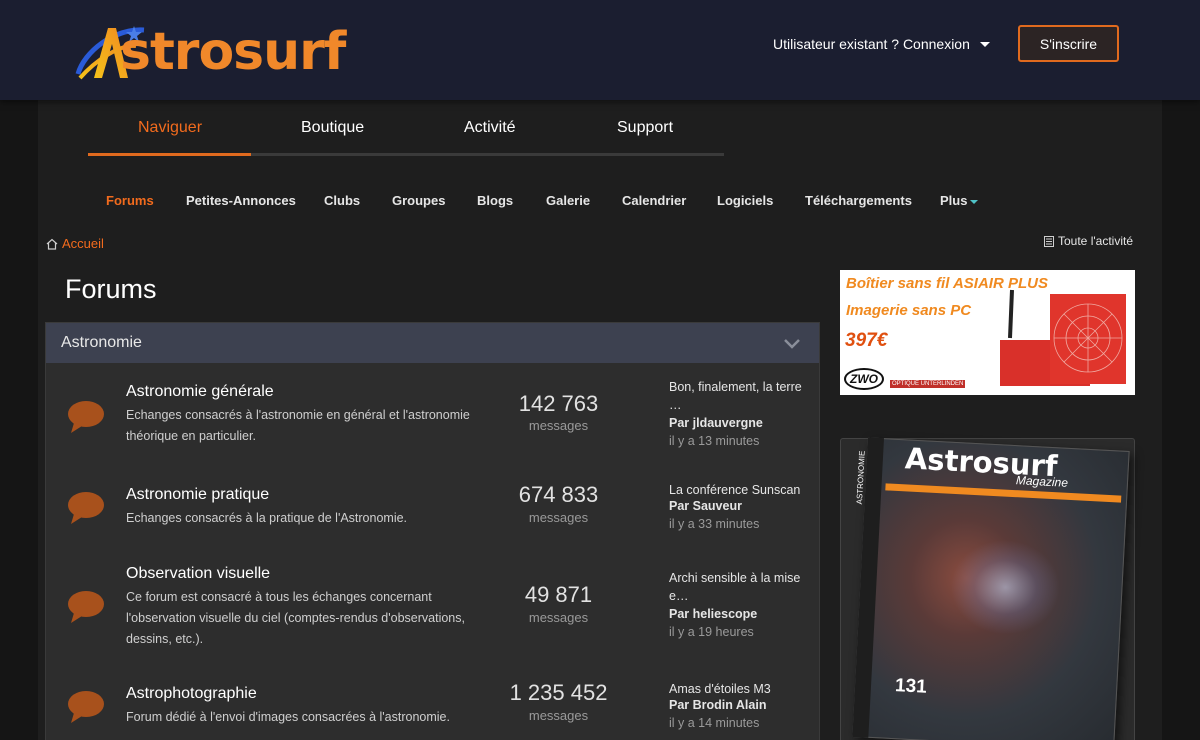  I want to click on main-nav-support: Support, so click(645, 128).